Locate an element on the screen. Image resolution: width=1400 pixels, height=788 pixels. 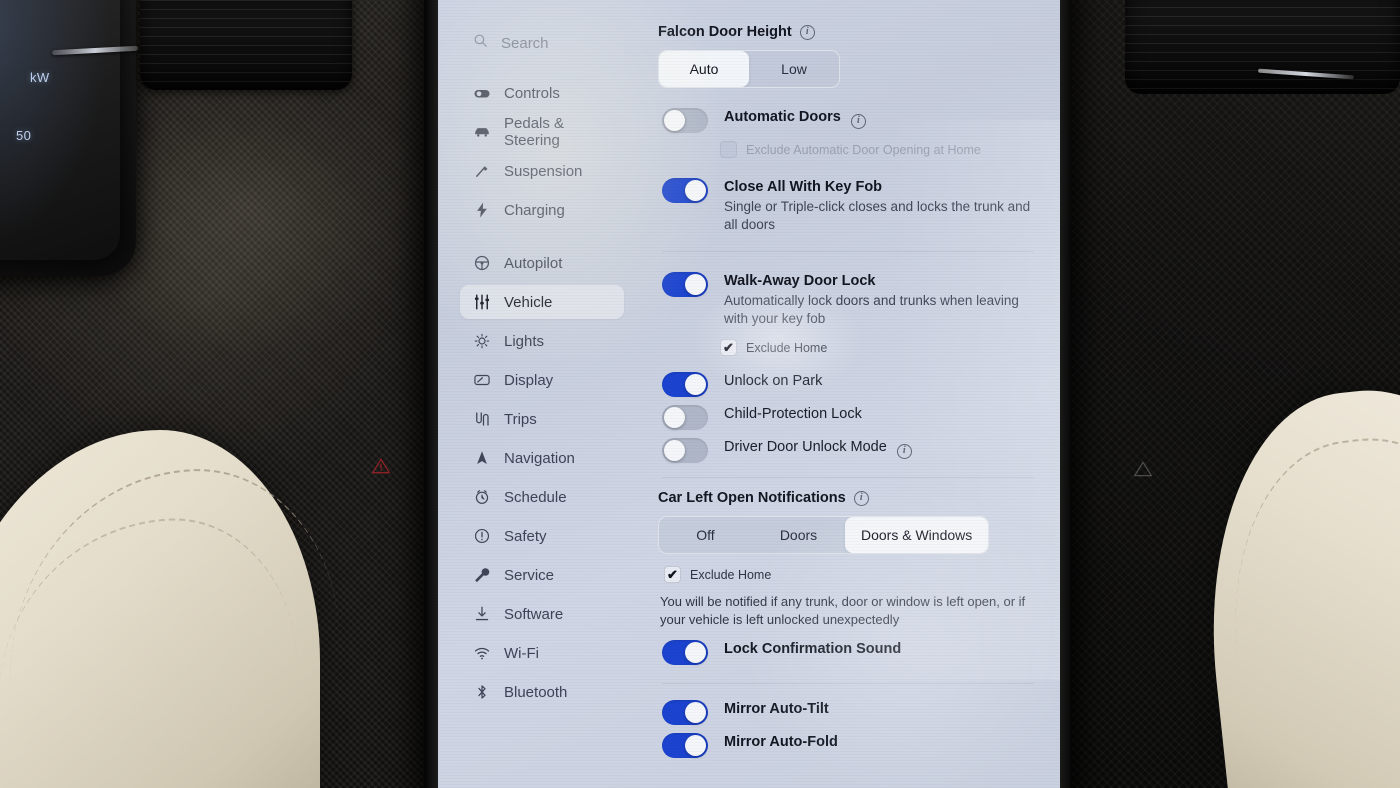
shock-absorber-icon is located at coordinates (481, 171).